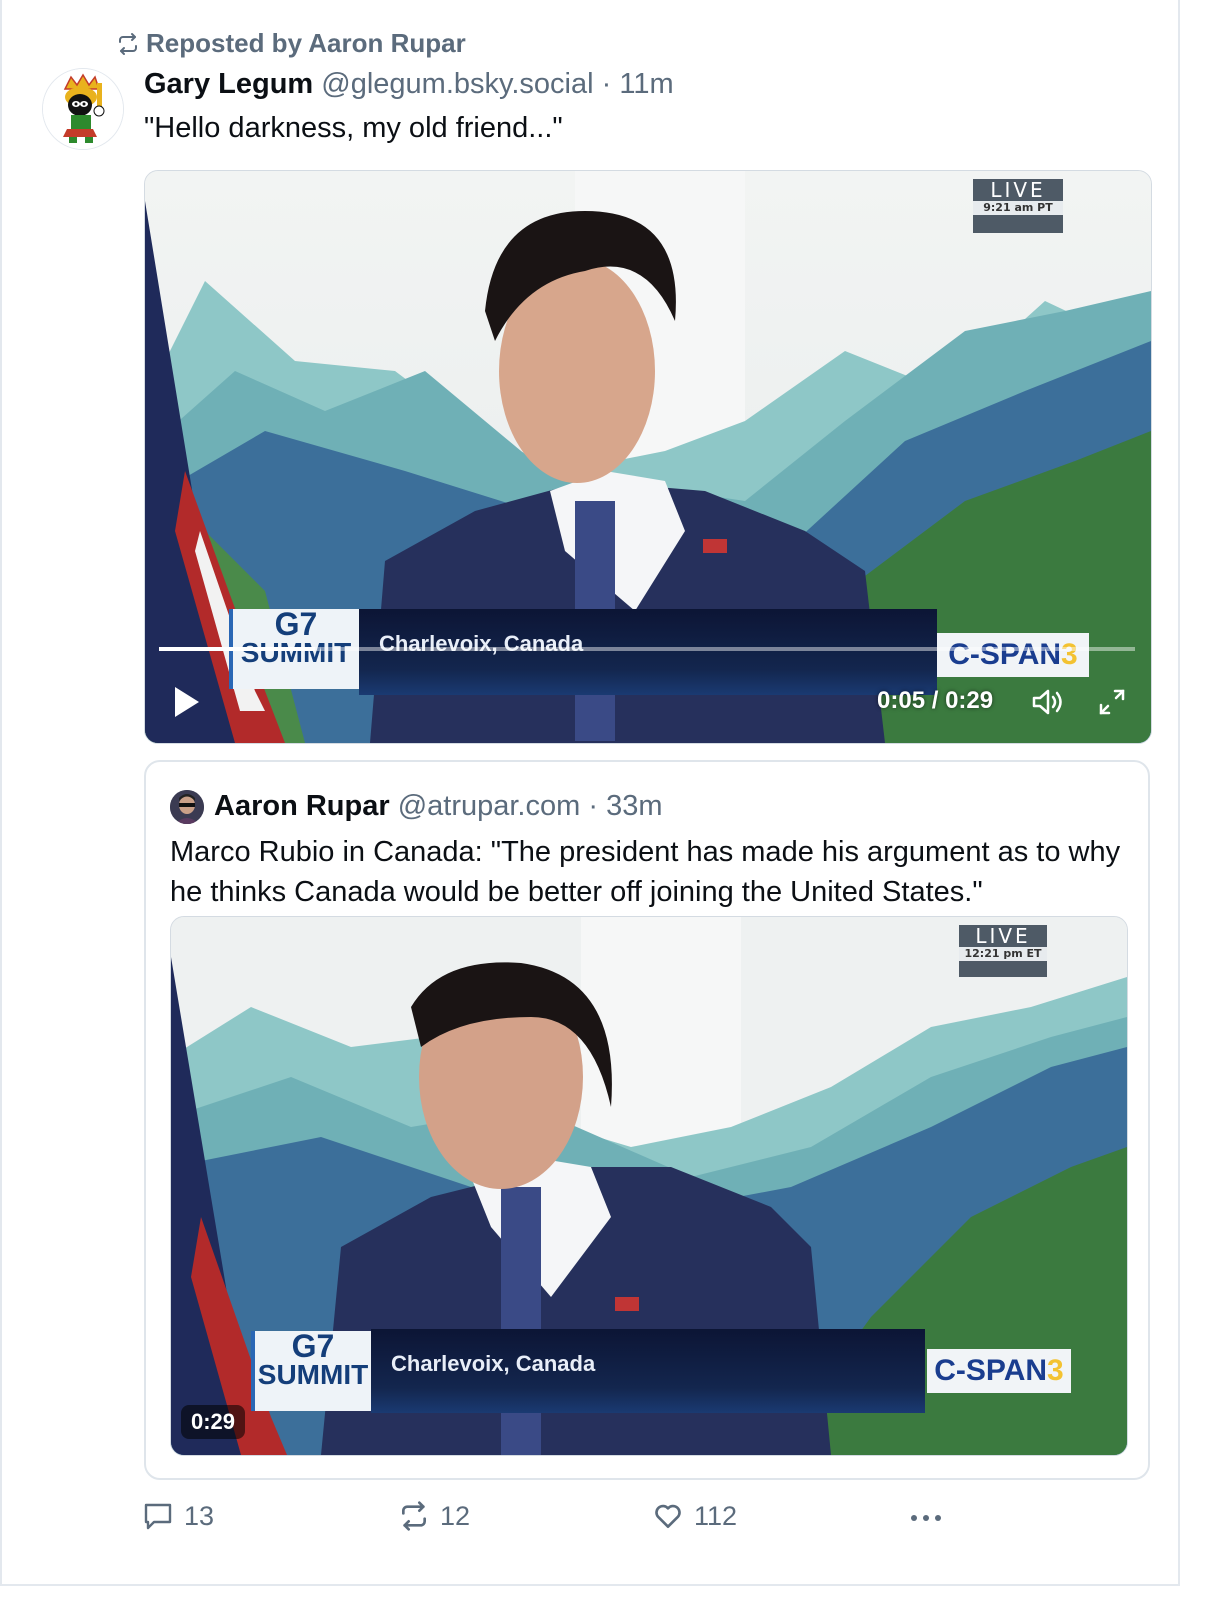  Describe the element at coordinates (489, 806) in the screenshot. I see `quote-author-handle: @atrupar.com` at that location.